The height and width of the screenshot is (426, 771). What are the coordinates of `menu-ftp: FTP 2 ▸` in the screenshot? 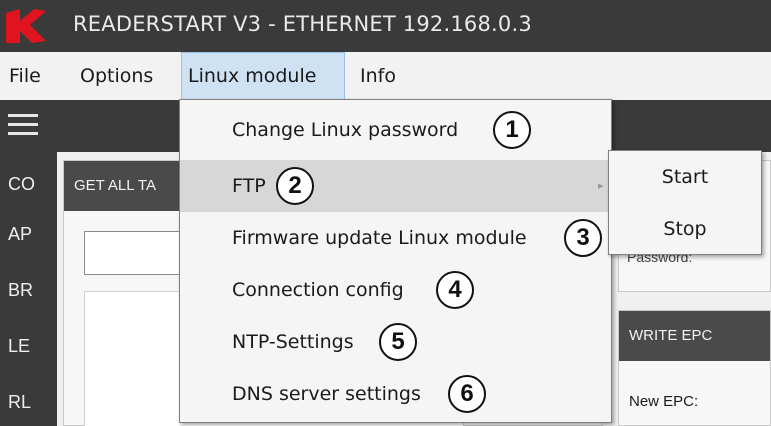 It's located at (395, 186).